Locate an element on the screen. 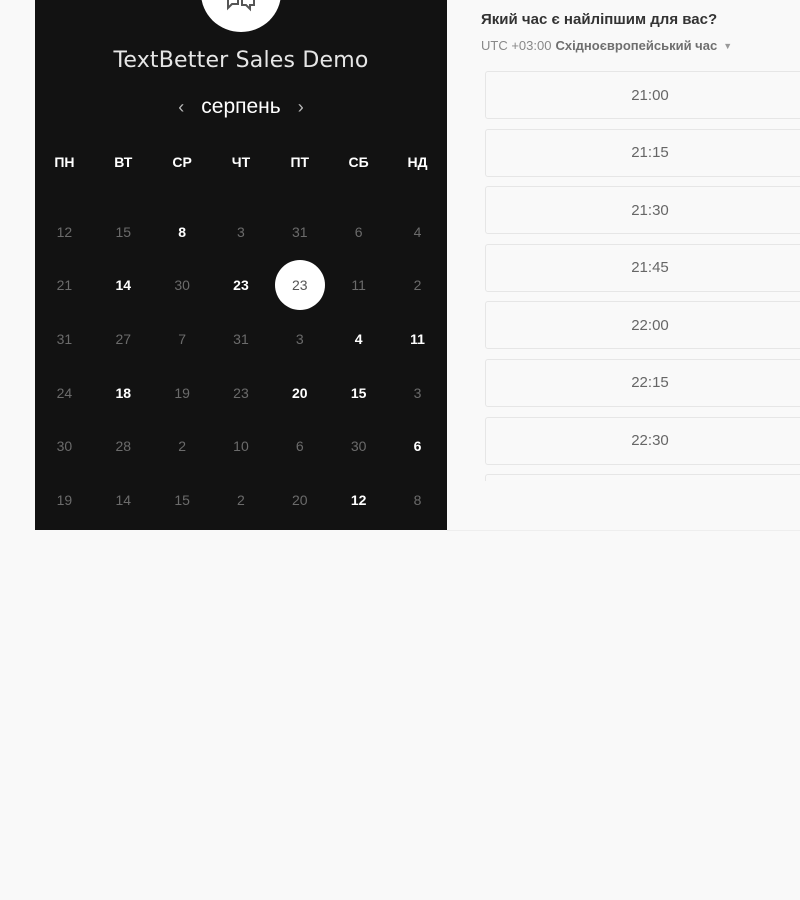 This screenshot has width=800, height=900. calendar-day-cell: 3 is located at coordinates (417, 393).